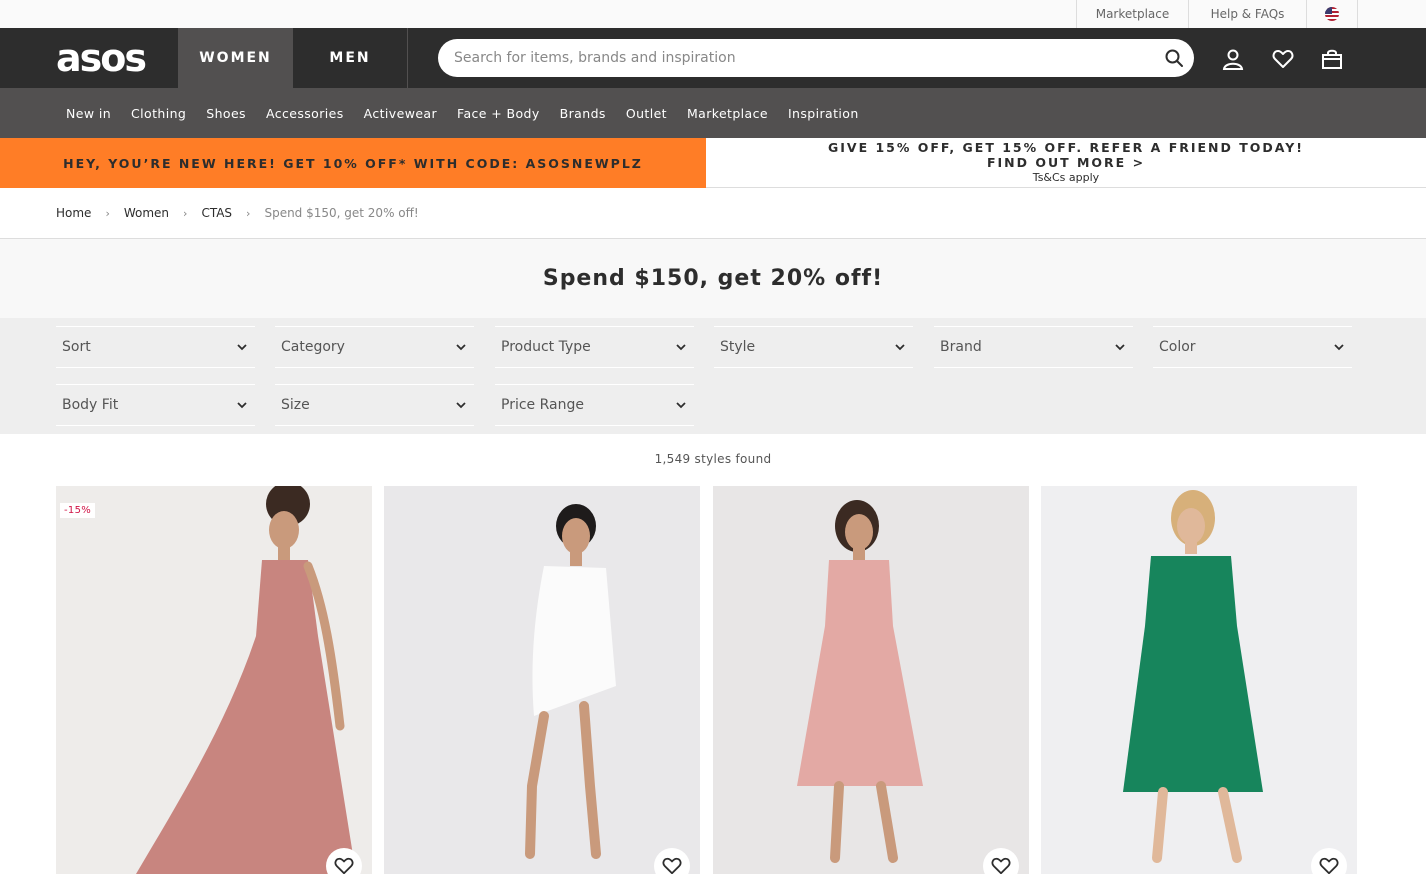  What do you see at coordinates (295, 405) in the screenshot?
I see `filter-label: Size` at bounding box center [295, 405].